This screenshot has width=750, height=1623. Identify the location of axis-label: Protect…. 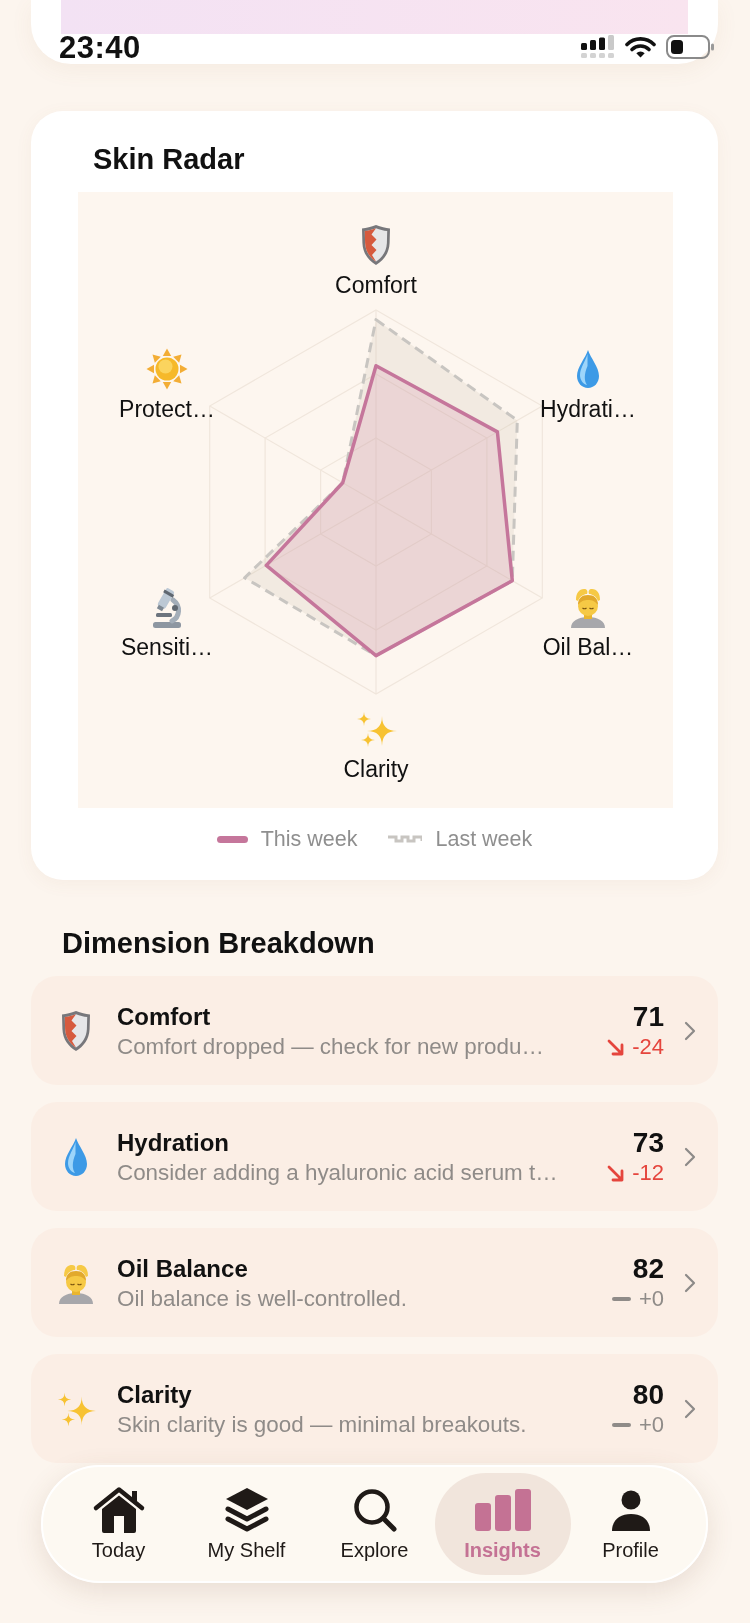
(167, 409).